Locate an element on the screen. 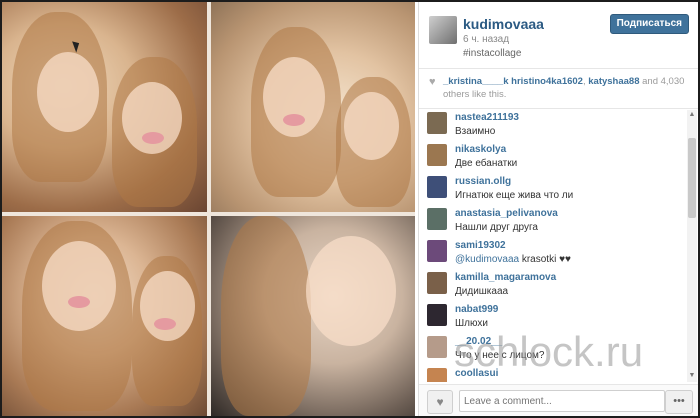 Image resolution: width=700 pixels, height=418 pixels. liker-link: hristino4ka1602 is located at coordinates (547, 81).